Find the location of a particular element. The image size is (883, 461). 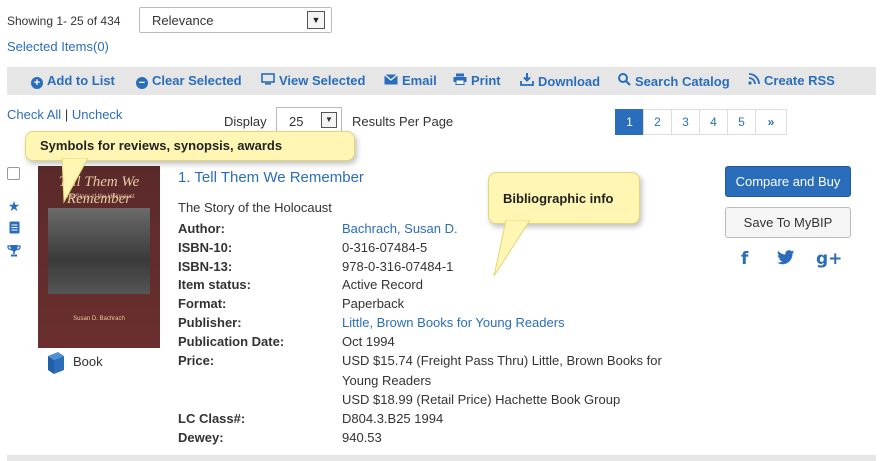

search-catalog-button: Search Catalog is located at coordinates (674, 81).